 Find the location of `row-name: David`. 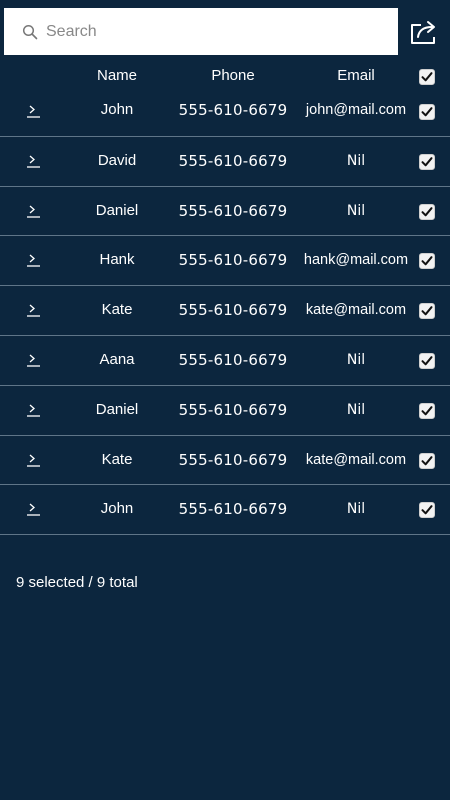

row-name: David is located at coordinates (117, 160).